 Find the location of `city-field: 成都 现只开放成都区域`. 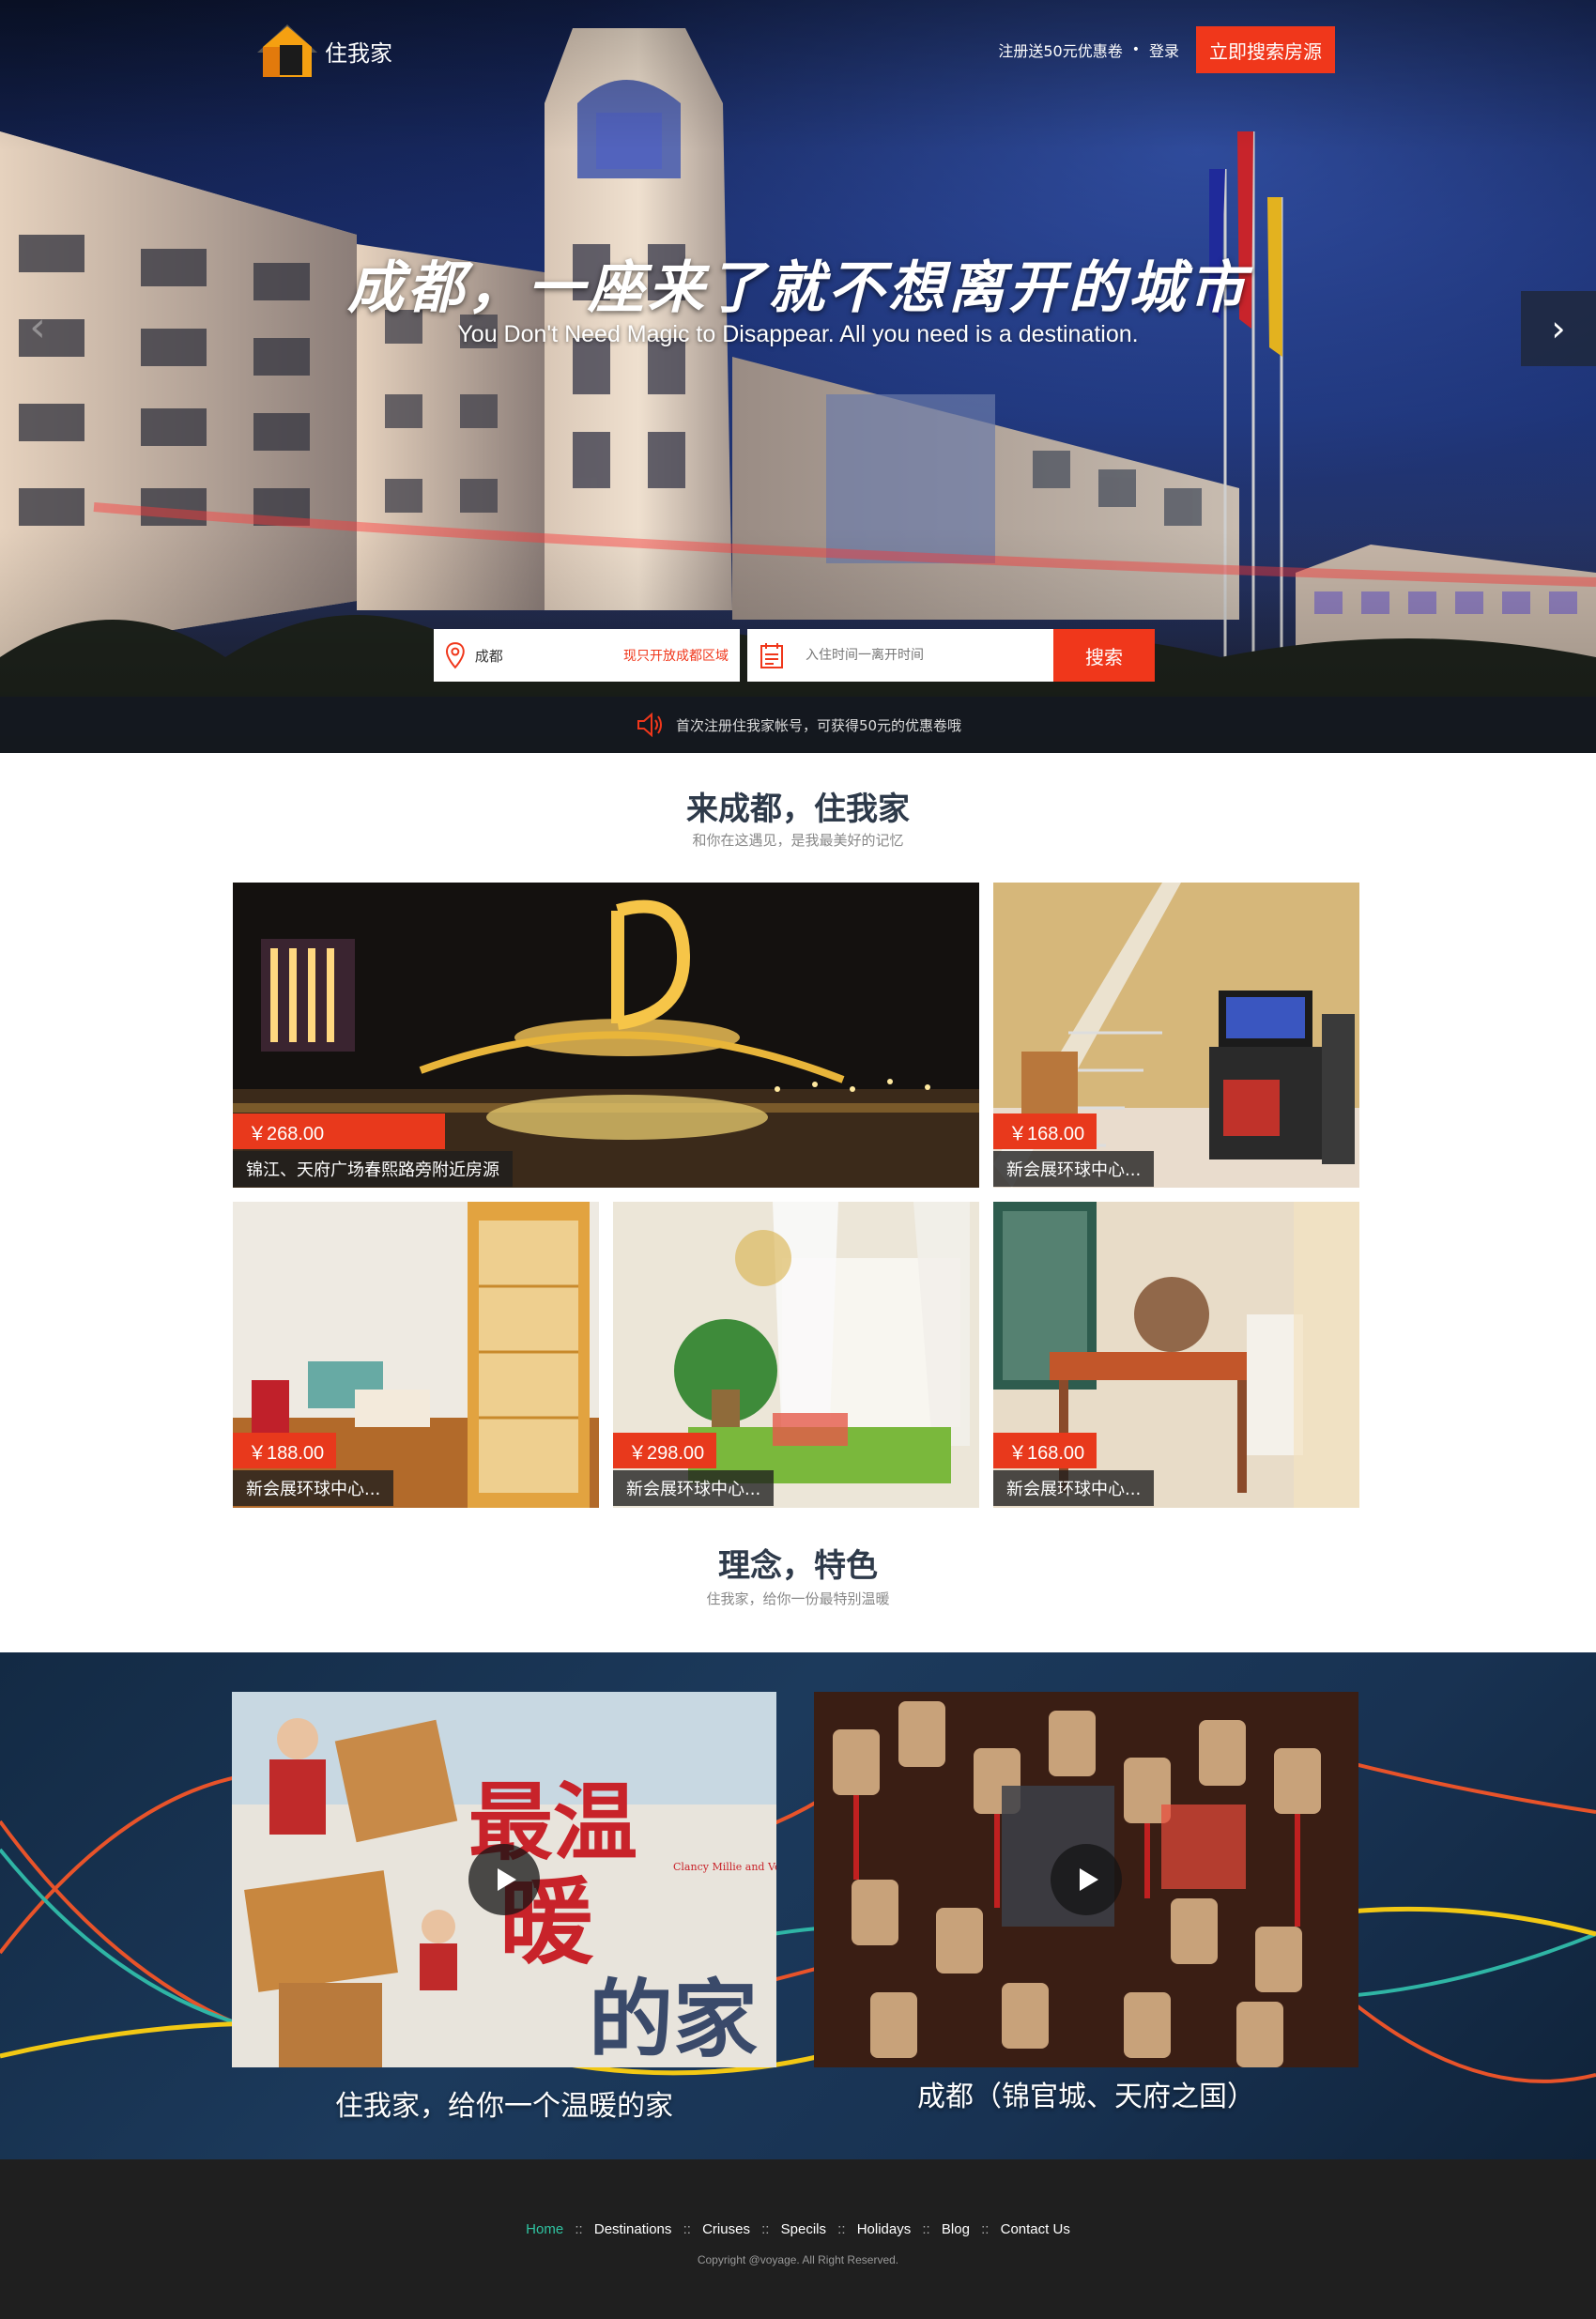

city-field: 成都 现只开放成都区域 is located at coordinates (587, 656).